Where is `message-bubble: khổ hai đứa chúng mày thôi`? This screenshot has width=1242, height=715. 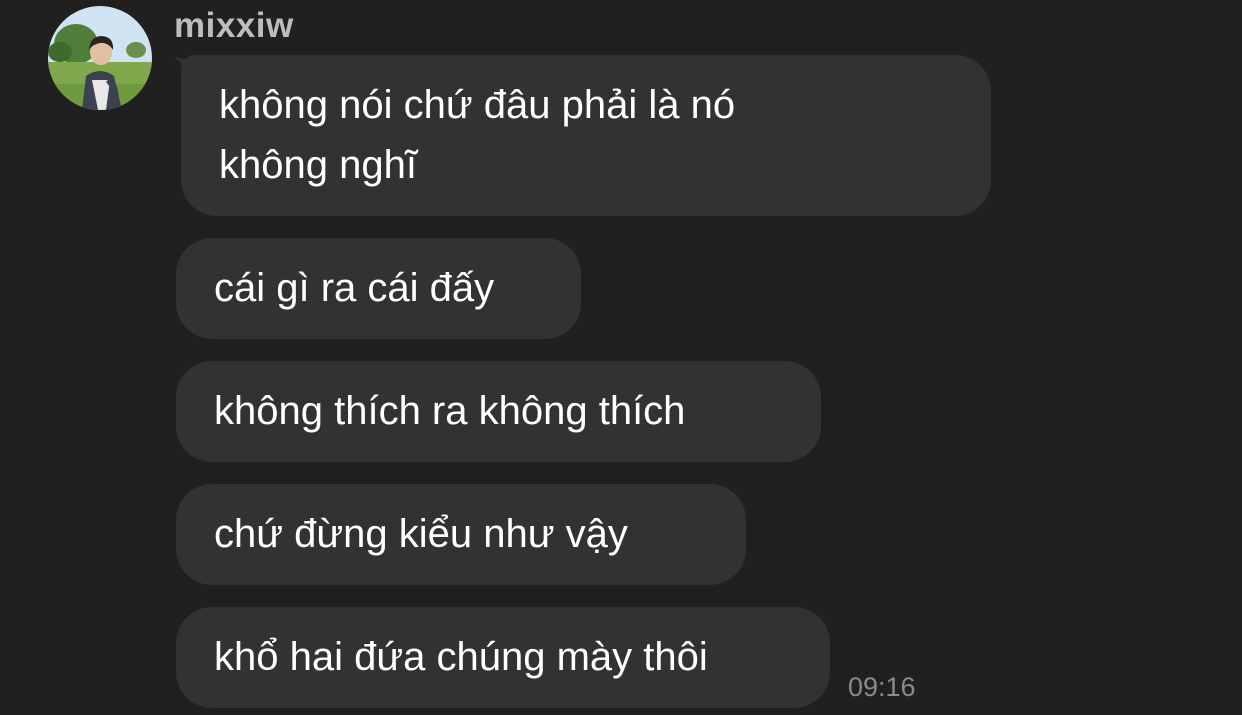 message-bubble: khổ hai đứa chúng mày thôi is located at coordinates (503, 657).